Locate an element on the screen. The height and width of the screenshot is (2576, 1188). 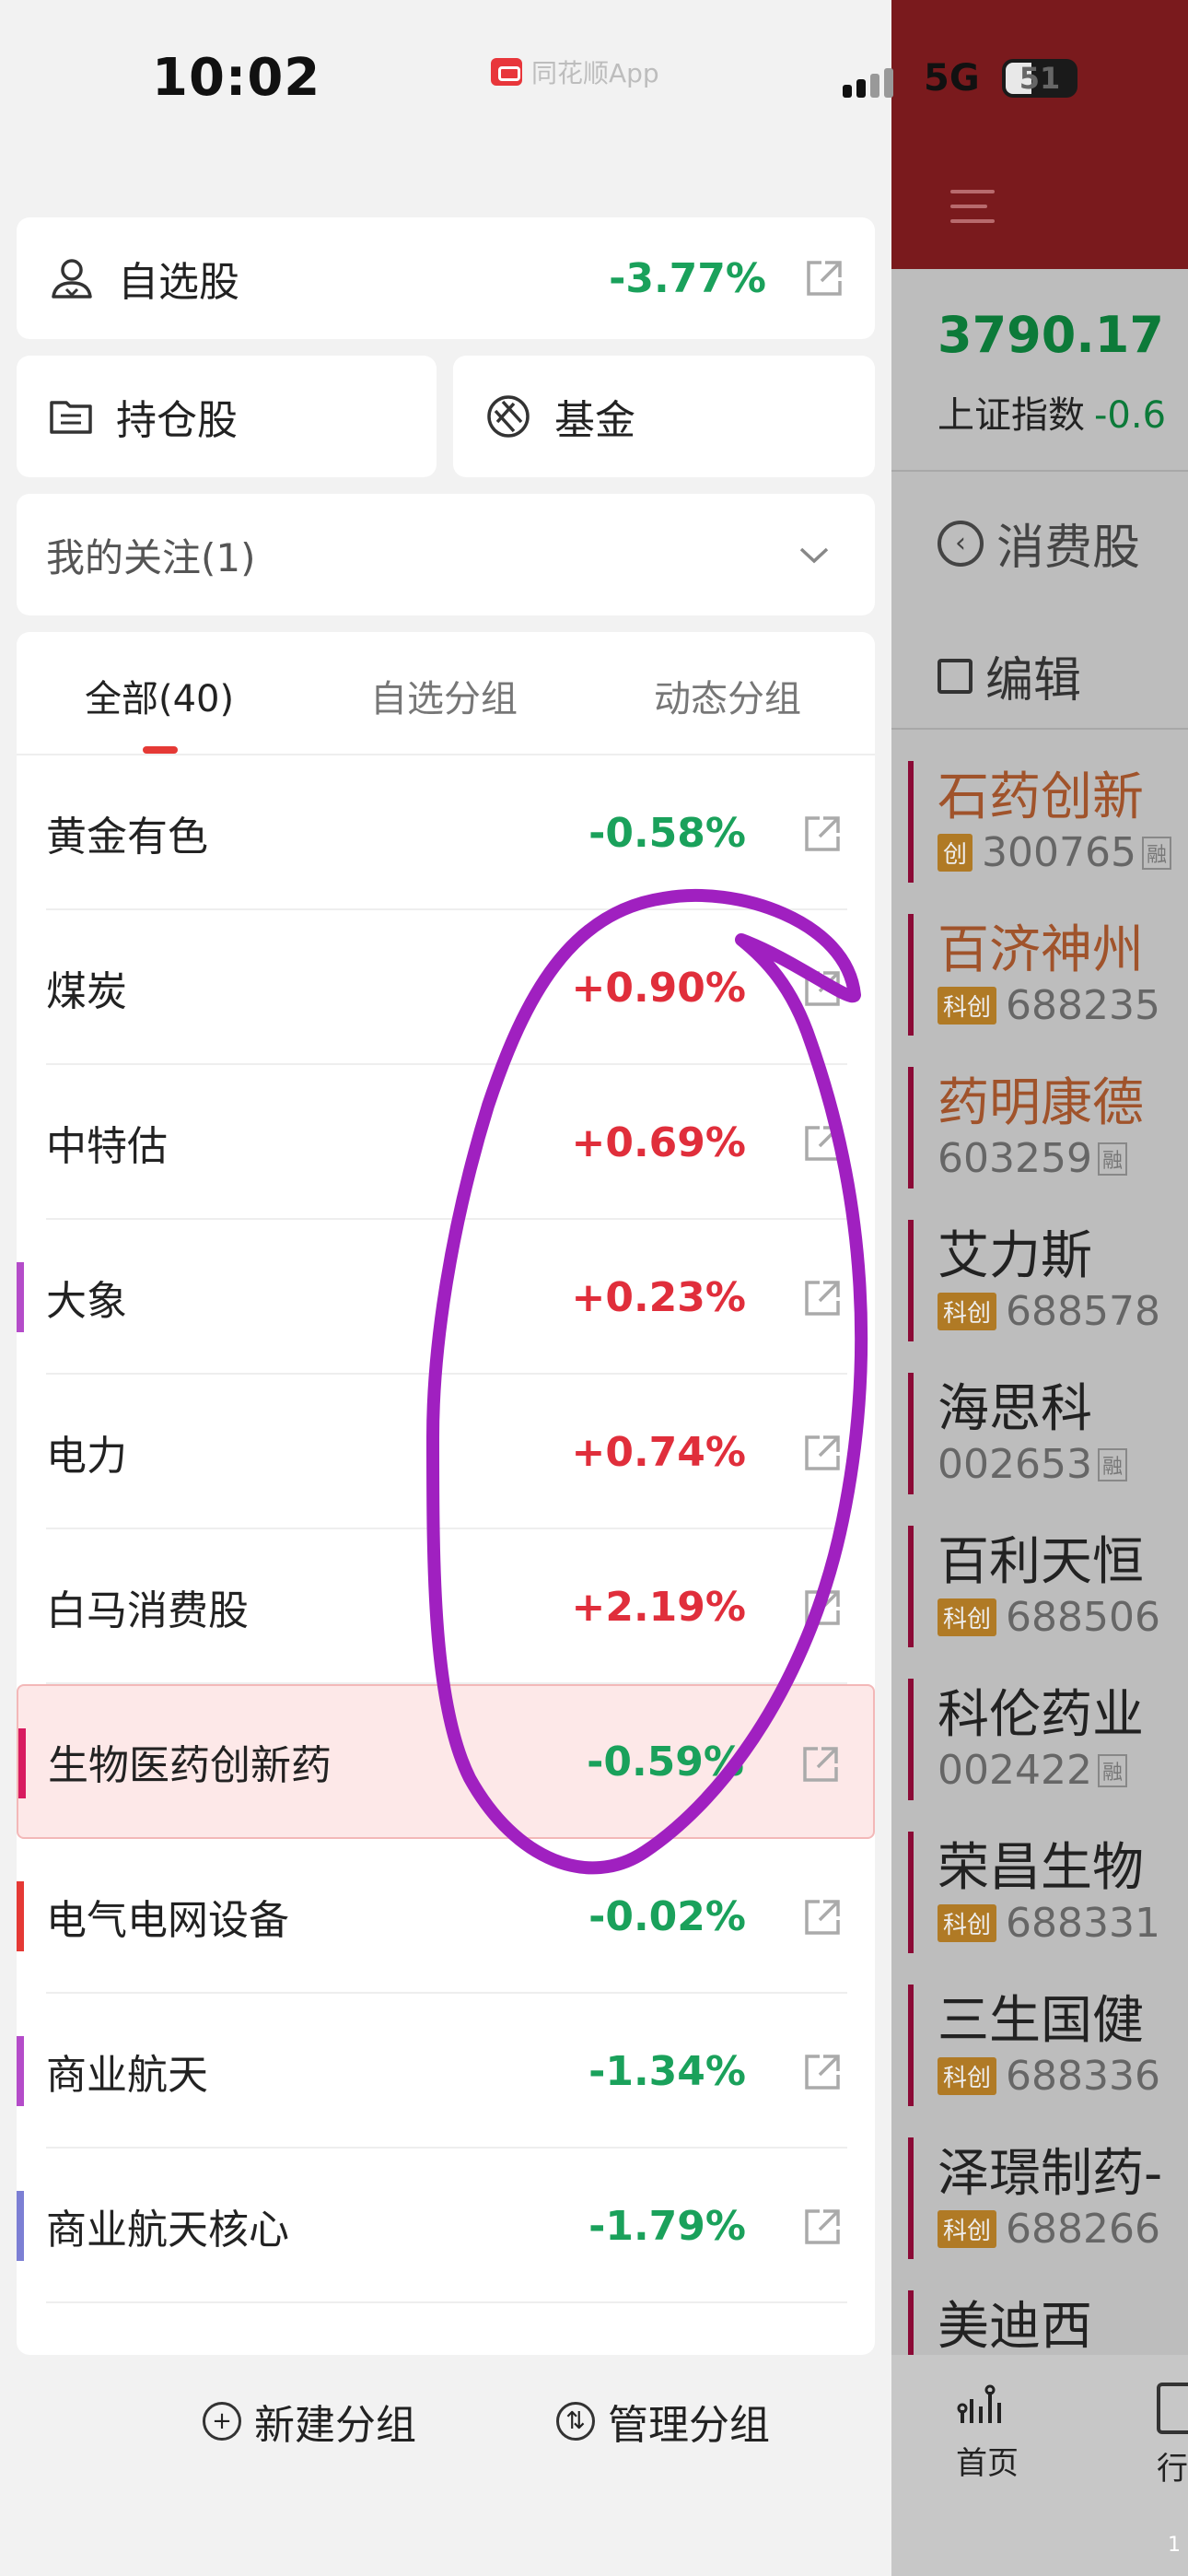
stock-row: 三生国健 科创 688336 is located at coordinates (1048, 2044).